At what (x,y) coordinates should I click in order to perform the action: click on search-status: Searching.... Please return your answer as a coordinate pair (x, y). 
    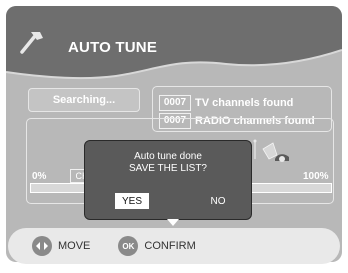
    Looking at the image, I should click on (84, 100).